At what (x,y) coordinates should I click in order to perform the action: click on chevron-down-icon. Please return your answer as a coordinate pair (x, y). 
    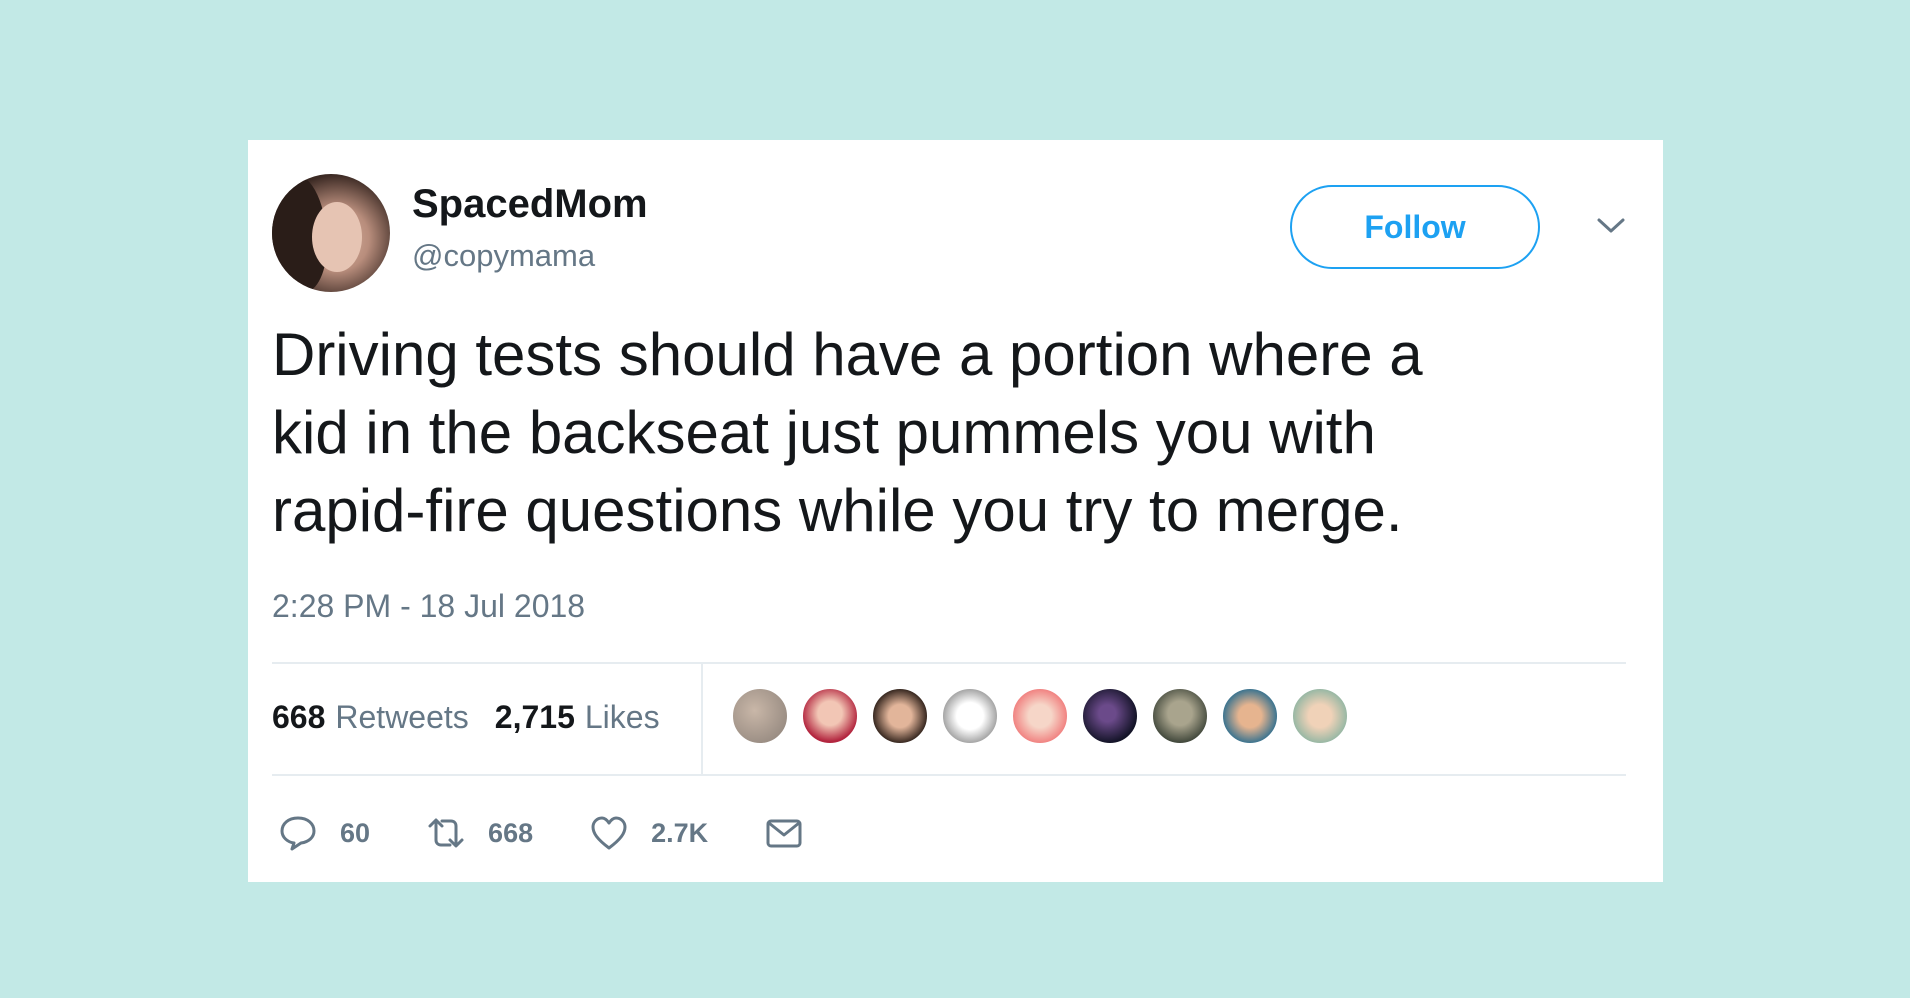
    Looking at the image, I should click on (1611, 225).